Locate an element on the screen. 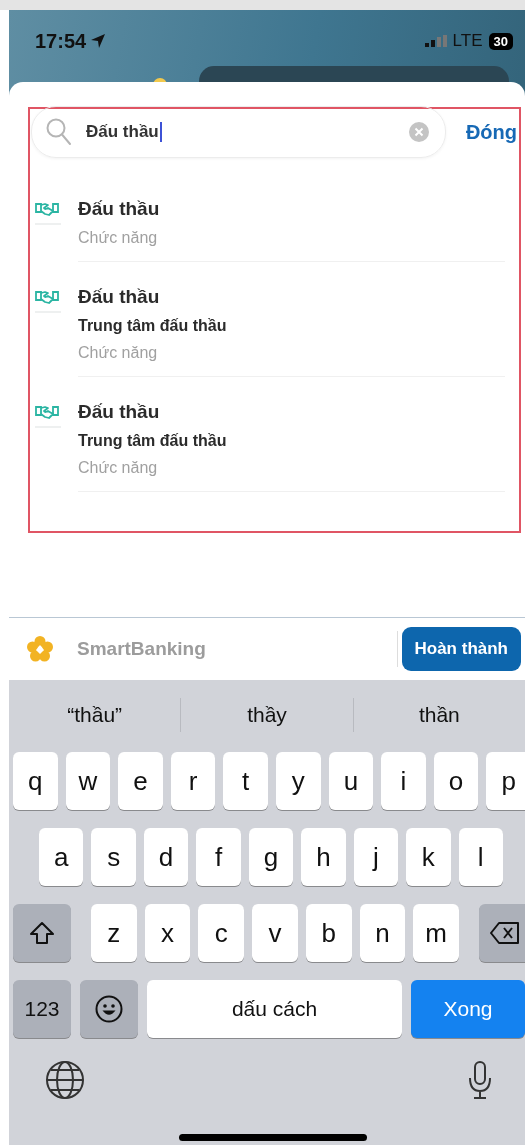  letter-key: m is located at coordinates (436, 933).